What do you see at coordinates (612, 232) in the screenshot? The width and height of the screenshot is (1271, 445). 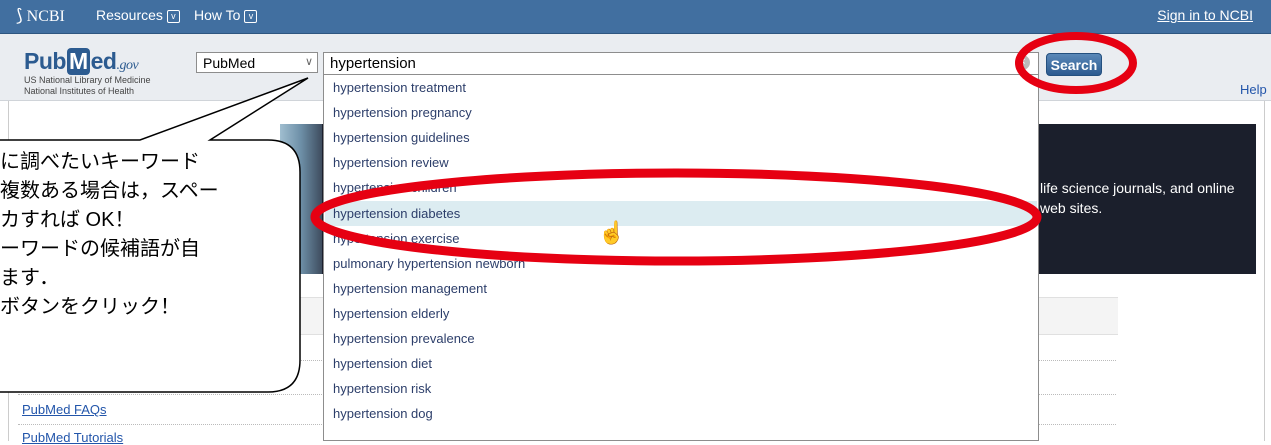 I see `hand-cursor-icon: ☝` at bounding box center [612, 232].